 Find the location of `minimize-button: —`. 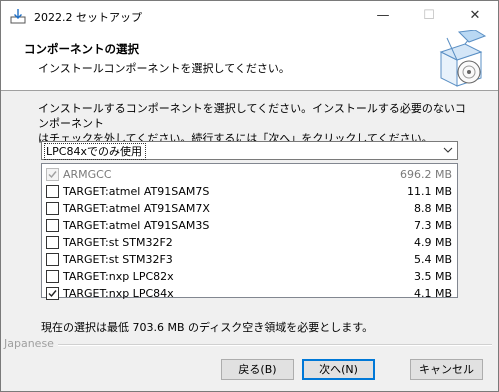

minimize-button: — is located at coordinates (383, 15).